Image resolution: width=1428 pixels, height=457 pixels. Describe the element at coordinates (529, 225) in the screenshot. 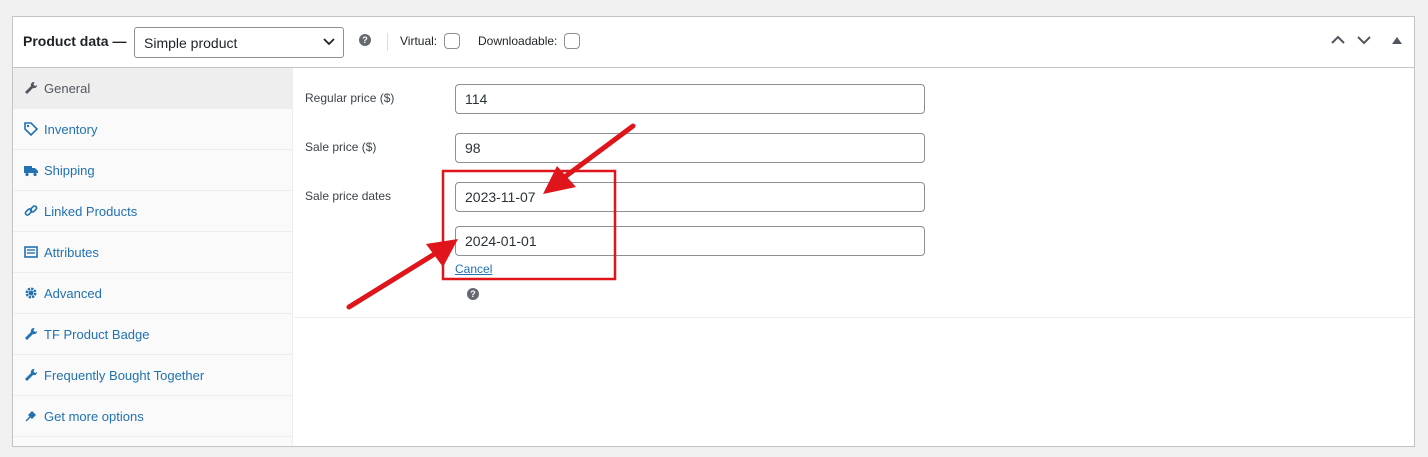

I see `highlight-box` at that location.